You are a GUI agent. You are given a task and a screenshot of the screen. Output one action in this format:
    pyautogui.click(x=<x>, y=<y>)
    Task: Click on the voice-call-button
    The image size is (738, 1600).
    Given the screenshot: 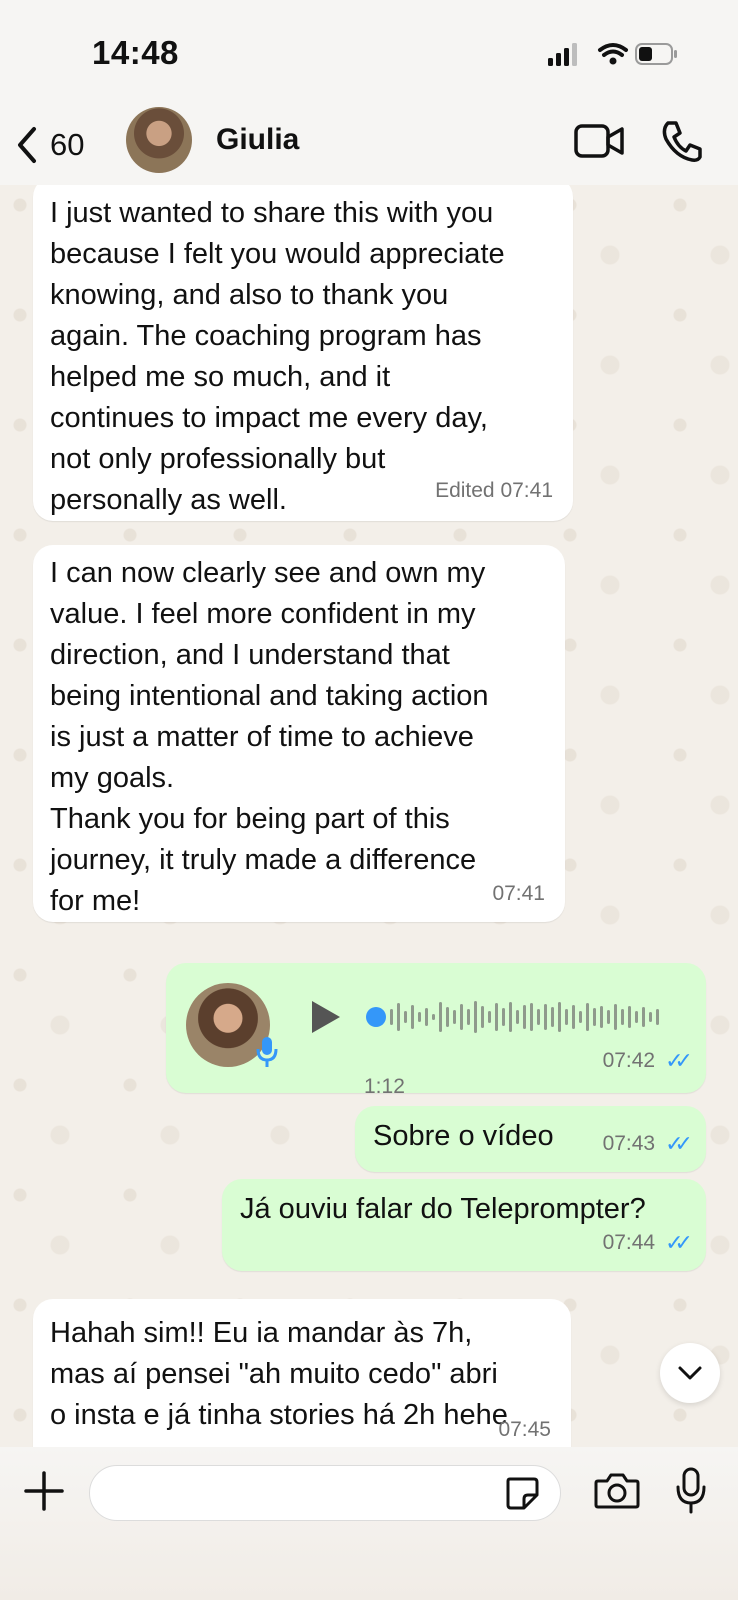 What is the action you would take?
    pyautogui.click(x=682, y=143)
    